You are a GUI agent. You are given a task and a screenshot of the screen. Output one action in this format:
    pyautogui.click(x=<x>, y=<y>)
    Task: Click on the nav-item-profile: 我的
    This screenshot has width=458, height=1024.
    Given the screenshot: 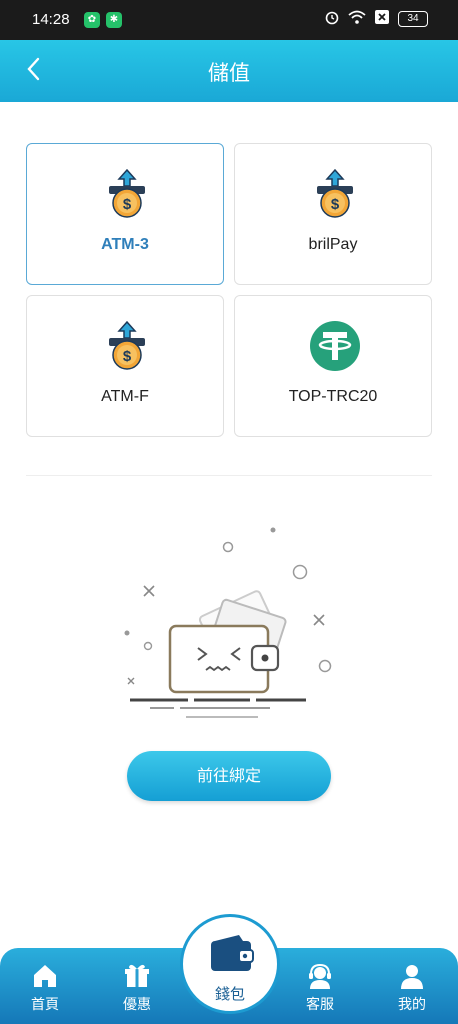 What is the action you would take?
    pyautogui.click(x=412, y=990)
    